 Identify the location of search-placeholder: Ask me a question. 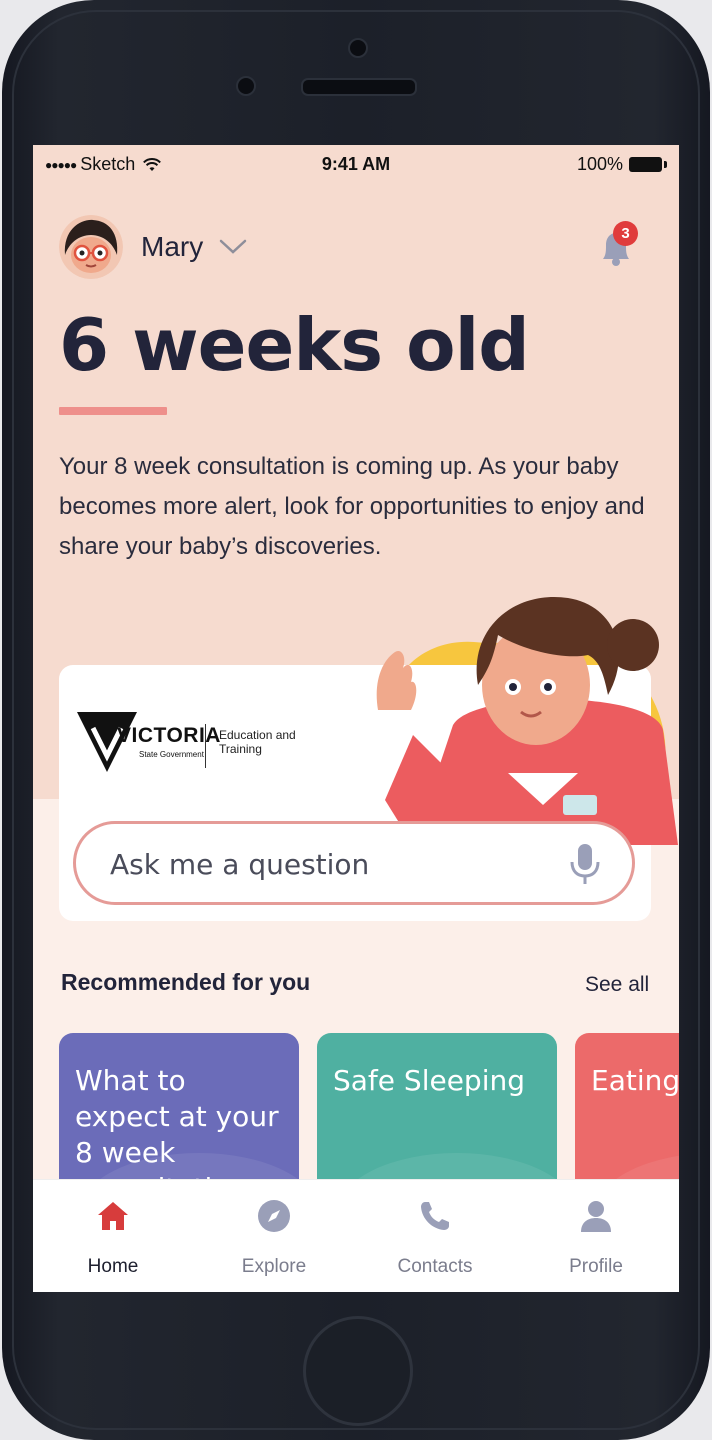
(240, 864).